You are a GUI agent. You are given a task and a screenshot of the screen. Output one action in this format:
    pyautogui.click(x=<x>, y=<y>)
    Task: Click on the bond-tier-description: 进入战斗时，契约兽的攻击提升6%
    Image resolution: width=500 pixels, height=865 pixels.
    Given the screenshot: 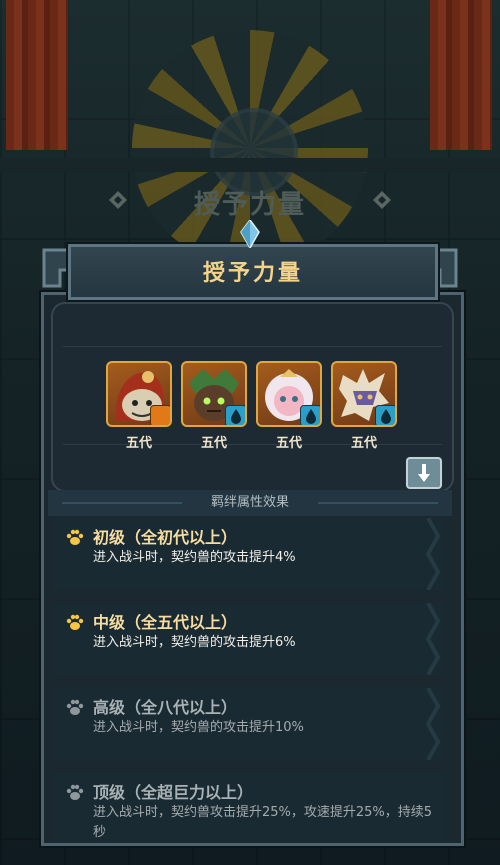 What is the action you would take?
    pyautogui.click(x=194, y=642)
    